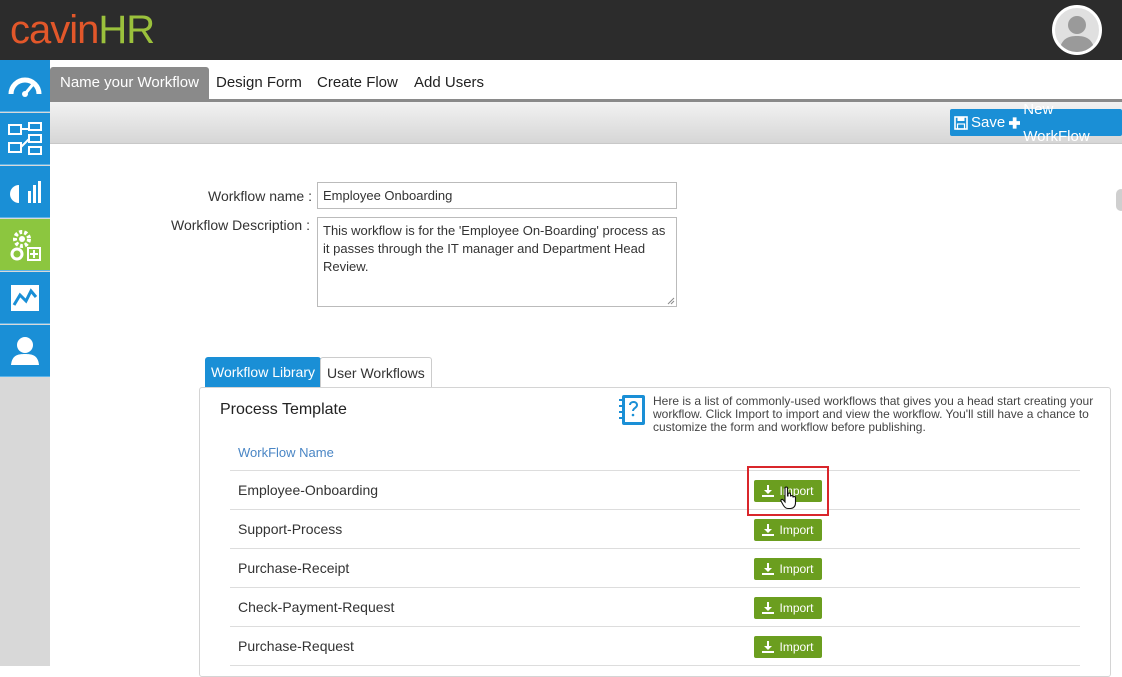 Image resolution: width=1122 pixels, height=677 pixels. What do you see at coordinates (376, 372) in the screenshot?
I see `tab-user-workflows: User Workflows` at bounding box center [376, 372].